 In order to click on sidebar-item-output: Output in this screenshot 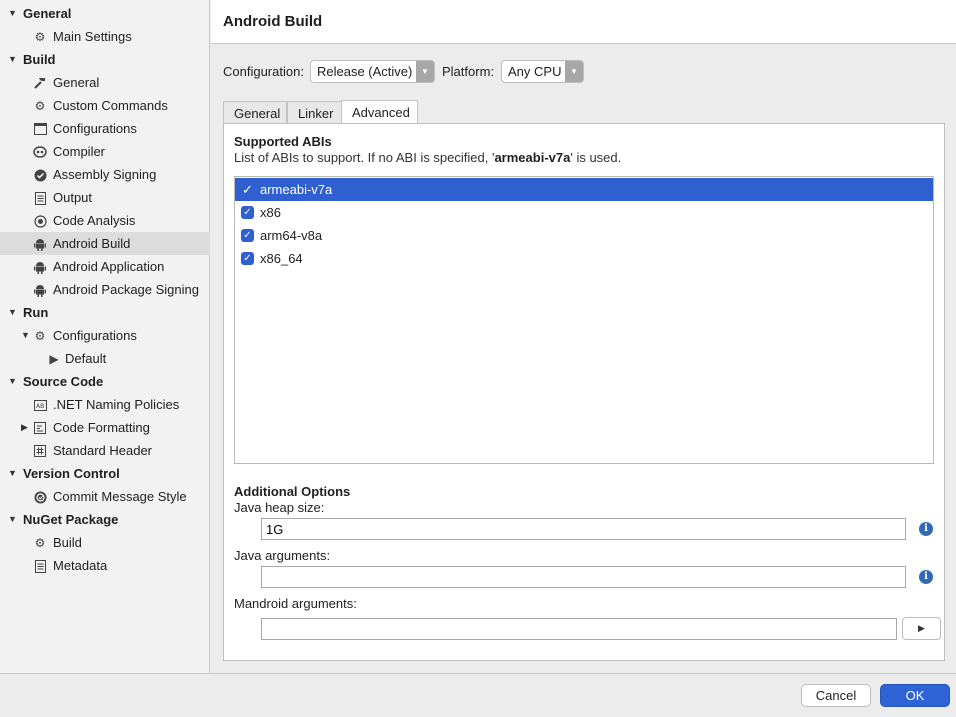, I will do `click(105, 197)`.